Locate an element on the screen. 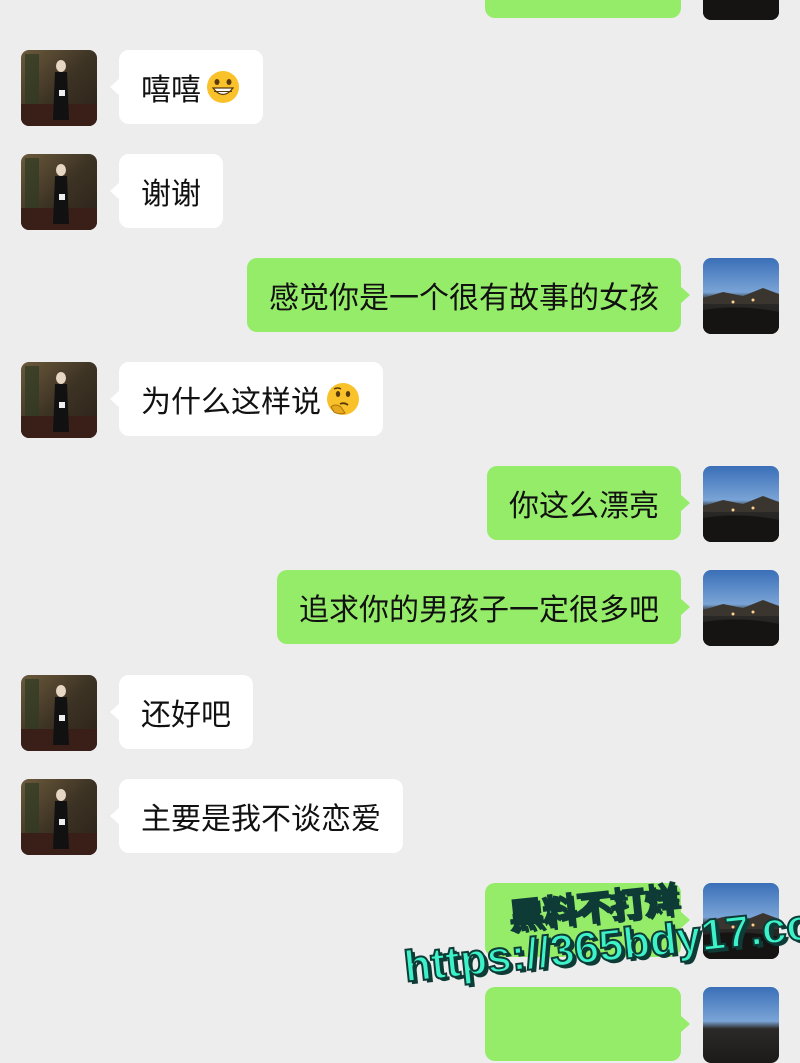 This screenshot has height=1063, width=800. grinning-face-icon is located at coordinates (223, 87).